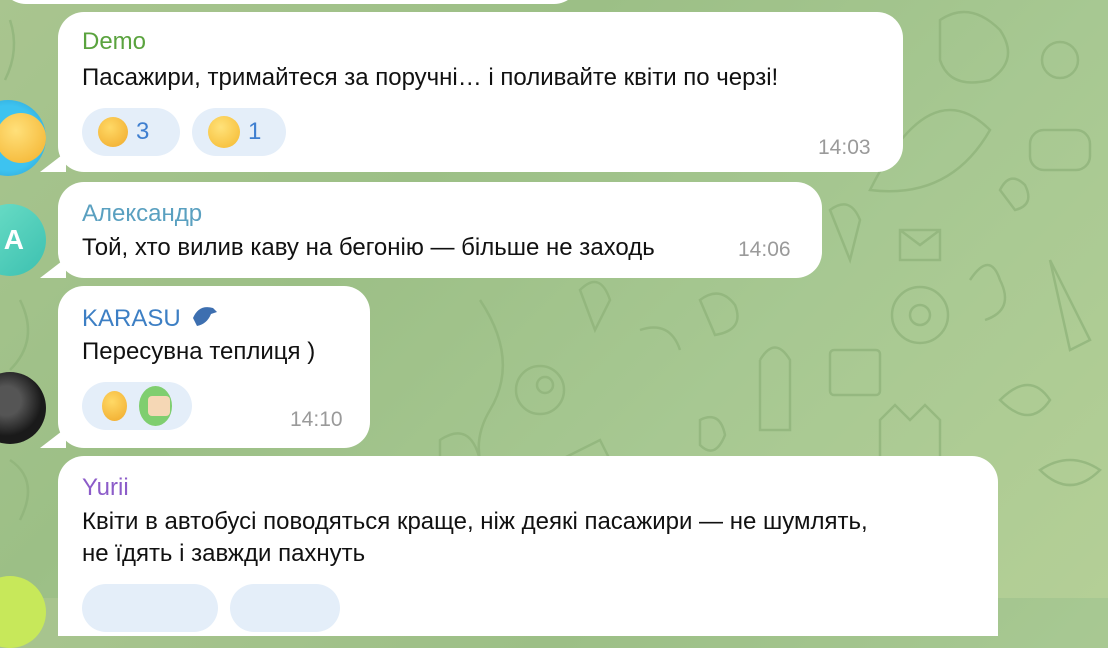 This screenshot has width=1108, height=648. I want to click on message-text-line-2: не їдять і завжди пахнуть, so click(224, 553).